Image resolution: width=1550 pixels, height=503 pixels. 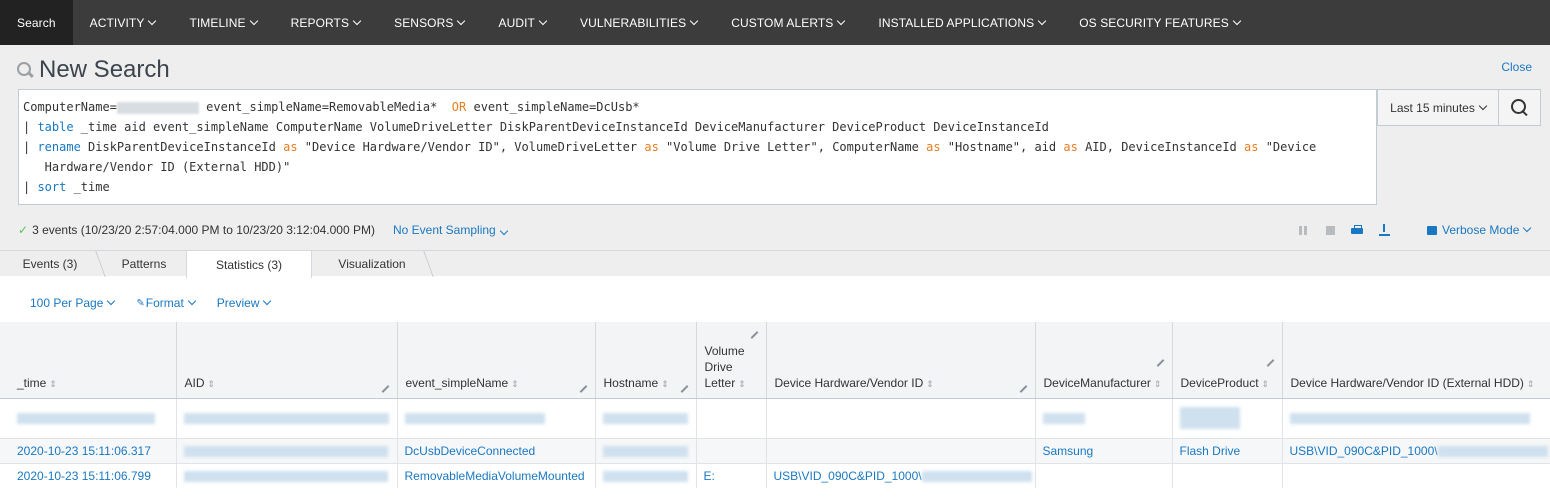 What do you see at coordinates (495, 450) in the screenshot?
I see `cell-event-simplename: DcUsbDeviceConnected` at bounding box center [495, 450].